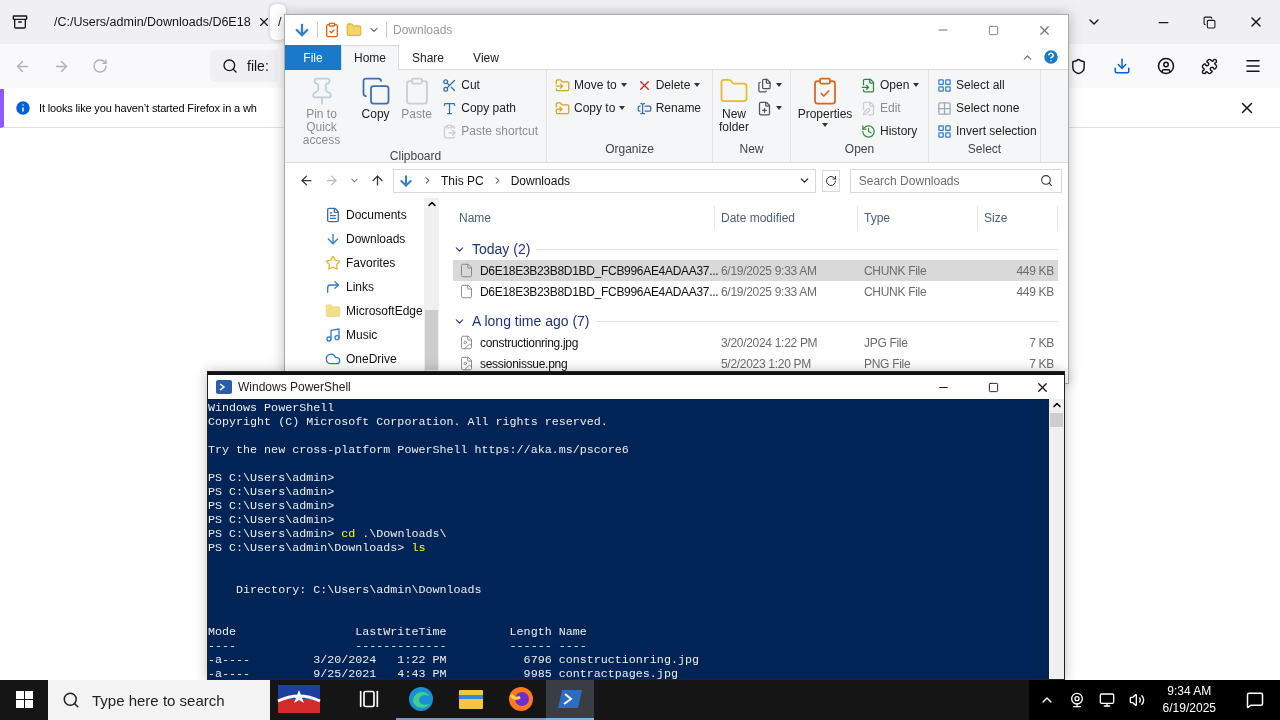 This screenshot has height=720, width=1280. I want to click on ribbon-button: Cut, so click(490, 85).